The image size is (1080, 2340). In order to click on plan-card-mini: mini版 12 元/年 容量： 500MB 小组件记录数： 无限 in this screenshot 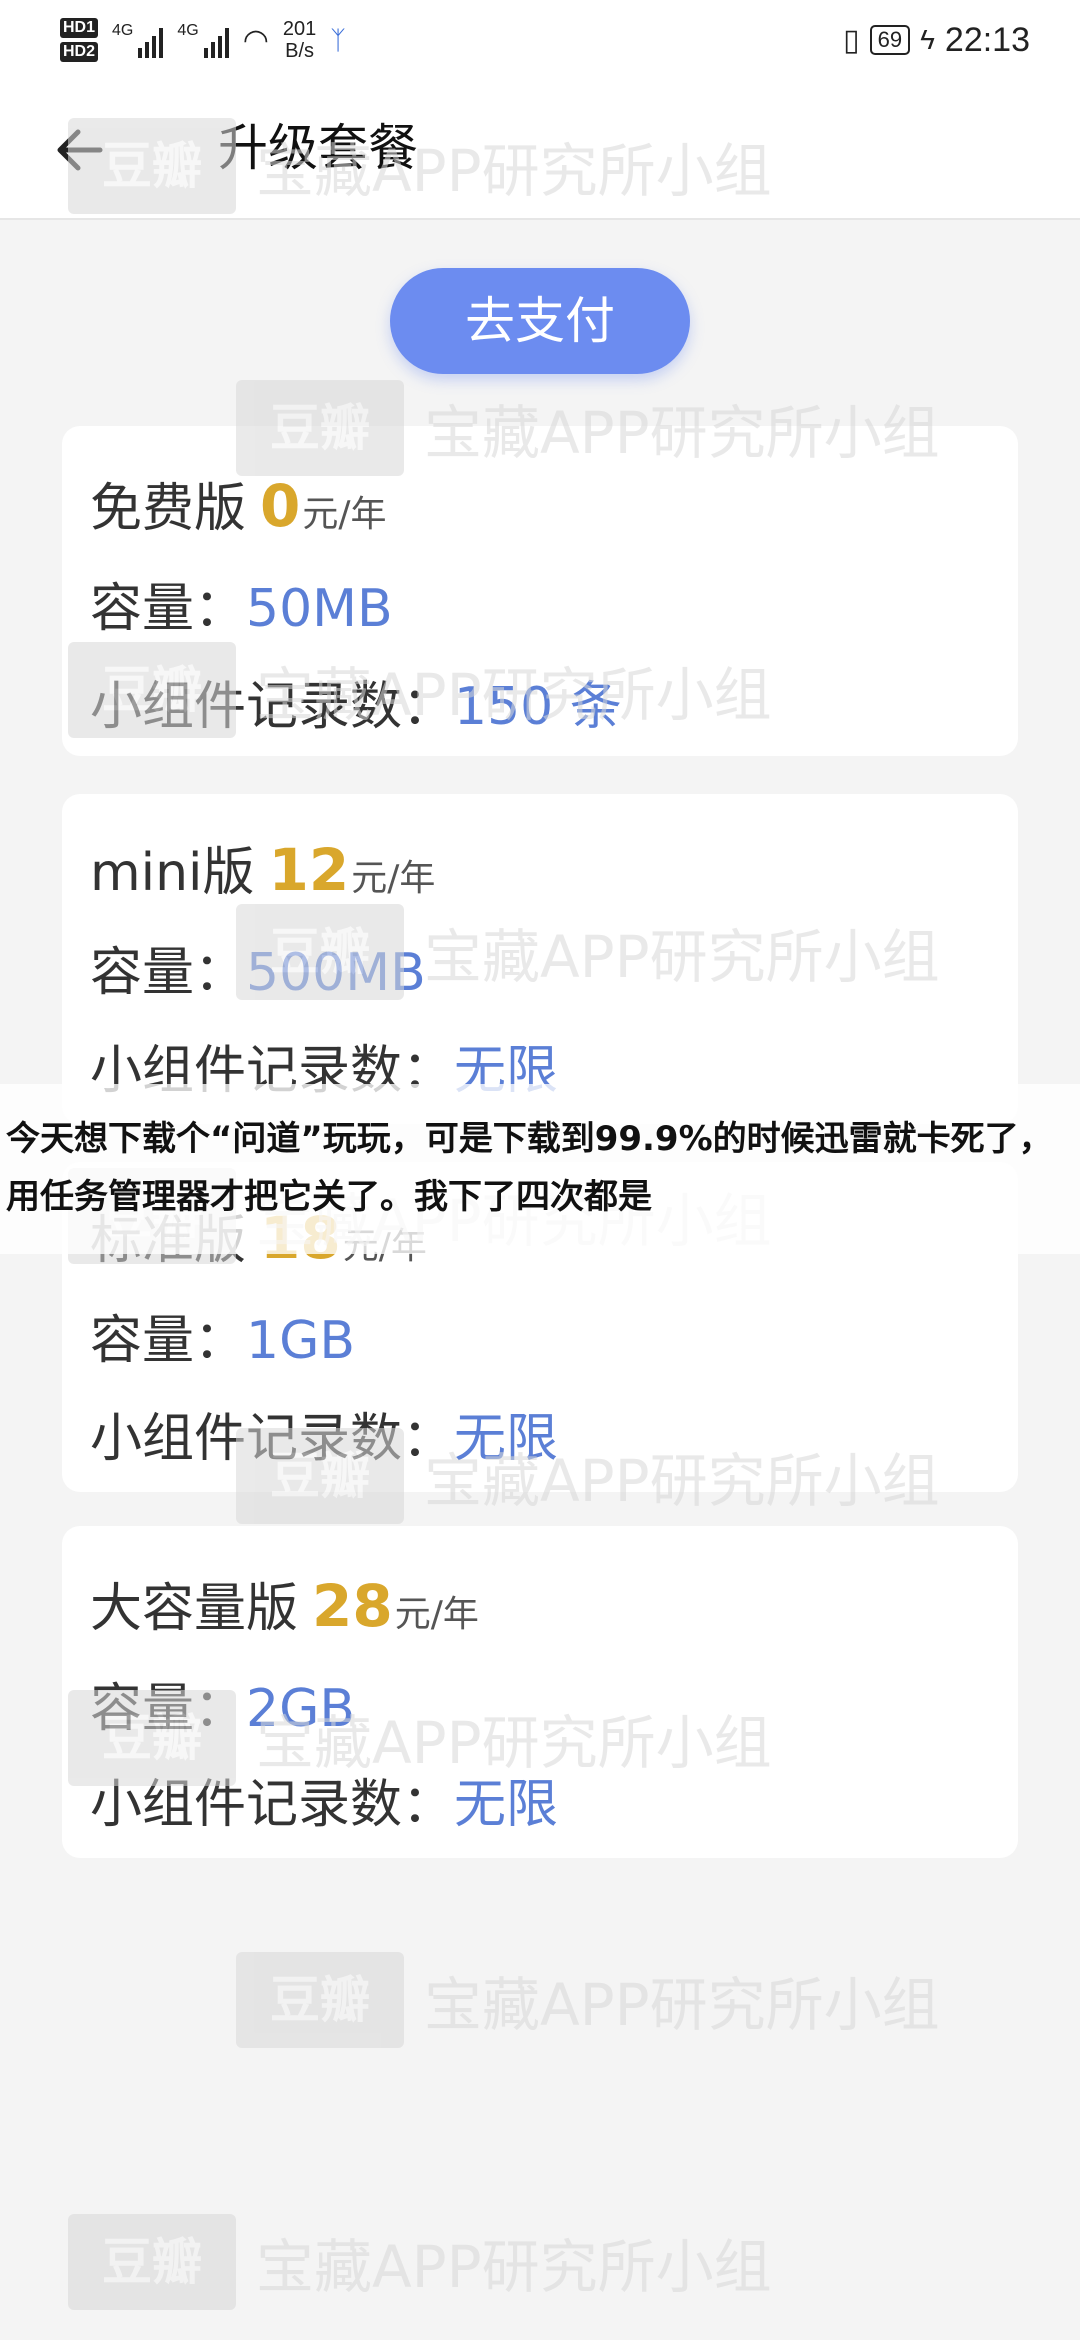, I will do `click(540, 959)`.